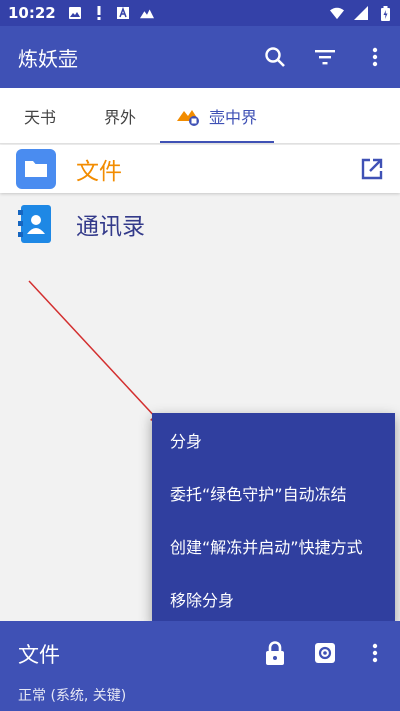  Describe the element at coordinates (188, 116) in the screenshot. I see `island-badge-icon` at that location.